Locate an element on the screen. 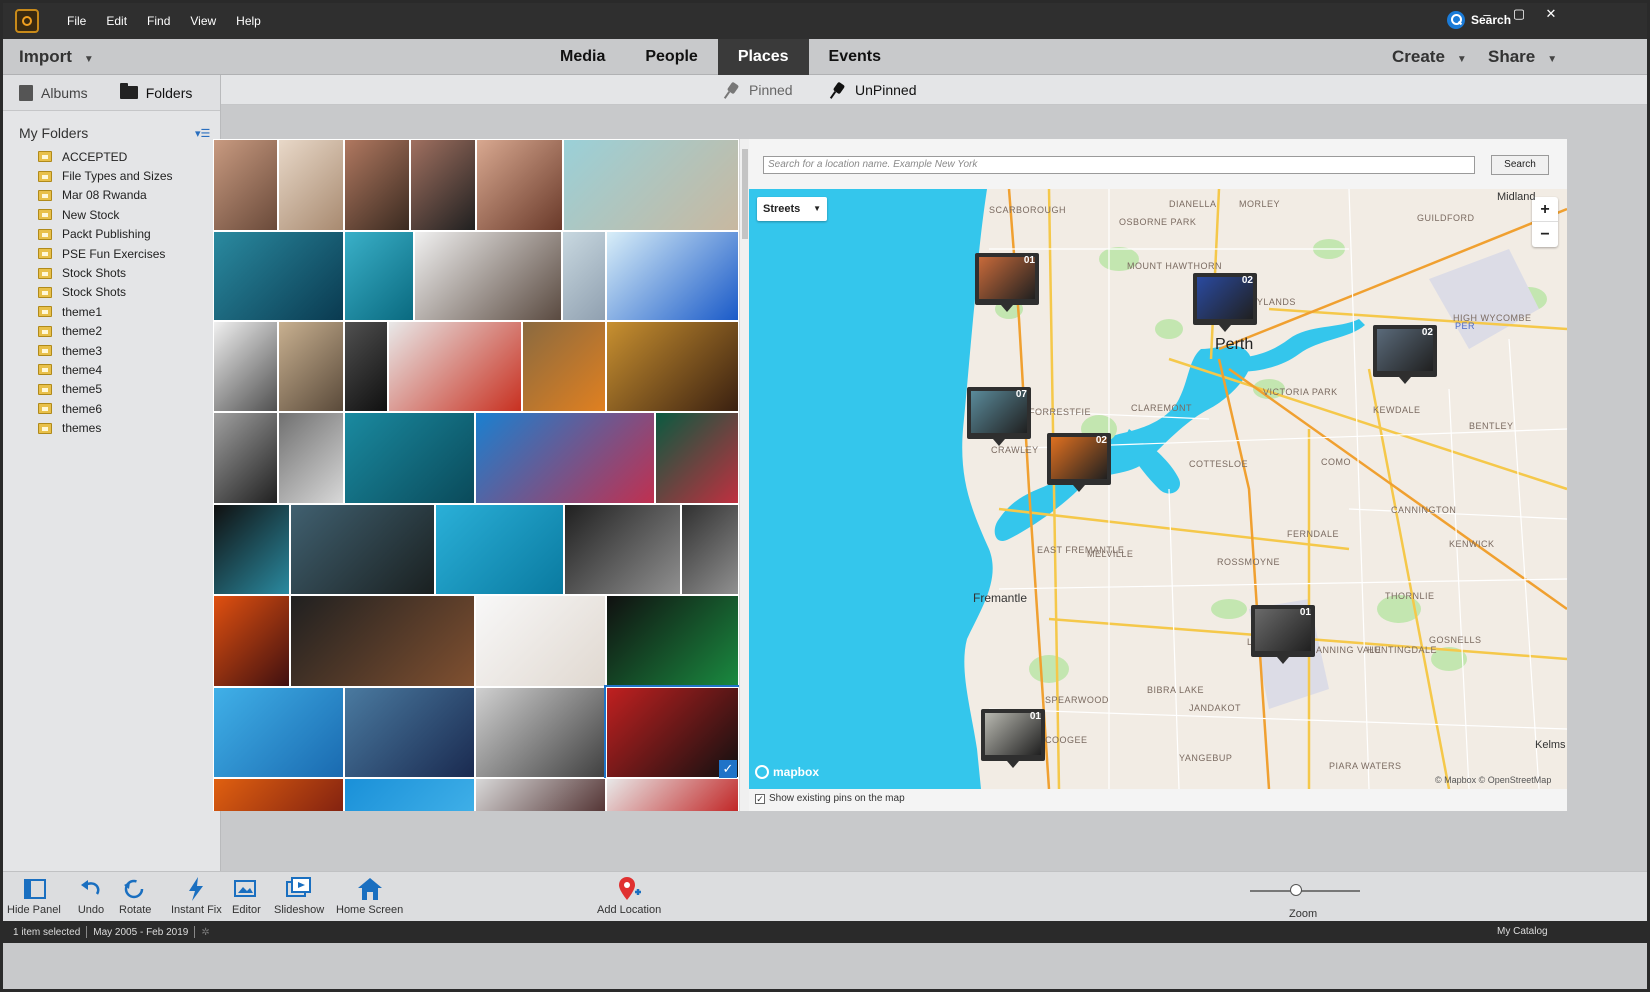 The image size is (1650, 992). location-search-button: Search is located at coordinates (1520, 165).